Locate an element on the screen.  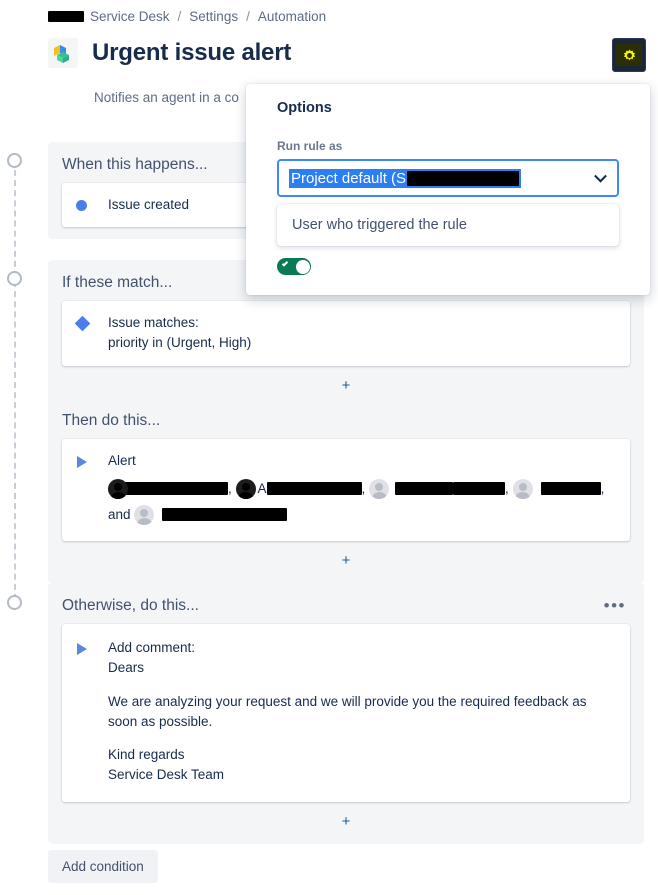
recipient-fragment: A is located at coordinates (262, 489).